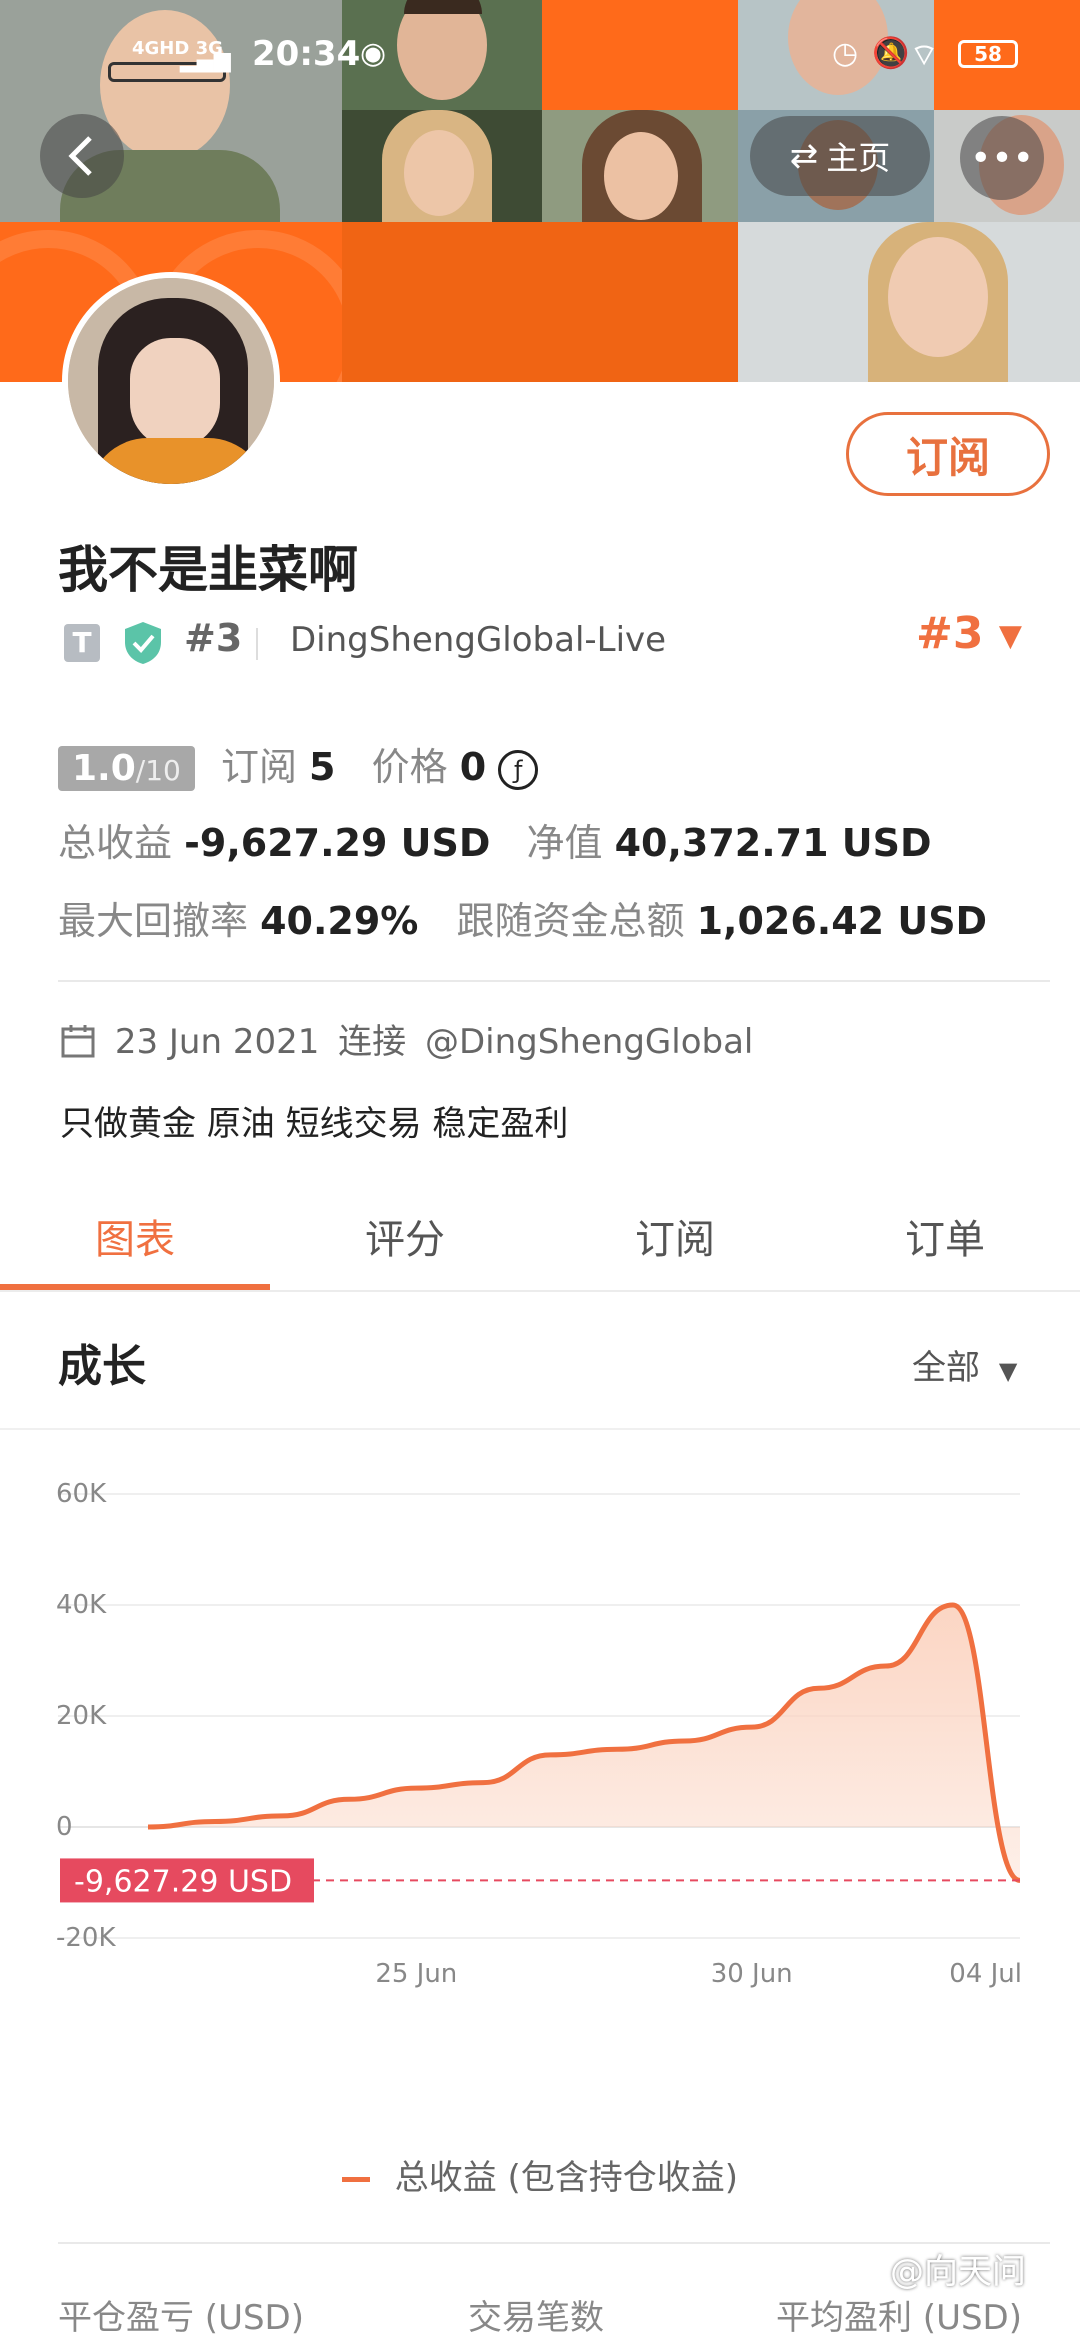 This screenshot has width=1080, height=2340. Describe the element at coordinates (339, 921) in the screenshot. I see `drawdown-value: 40.29%` at that location.